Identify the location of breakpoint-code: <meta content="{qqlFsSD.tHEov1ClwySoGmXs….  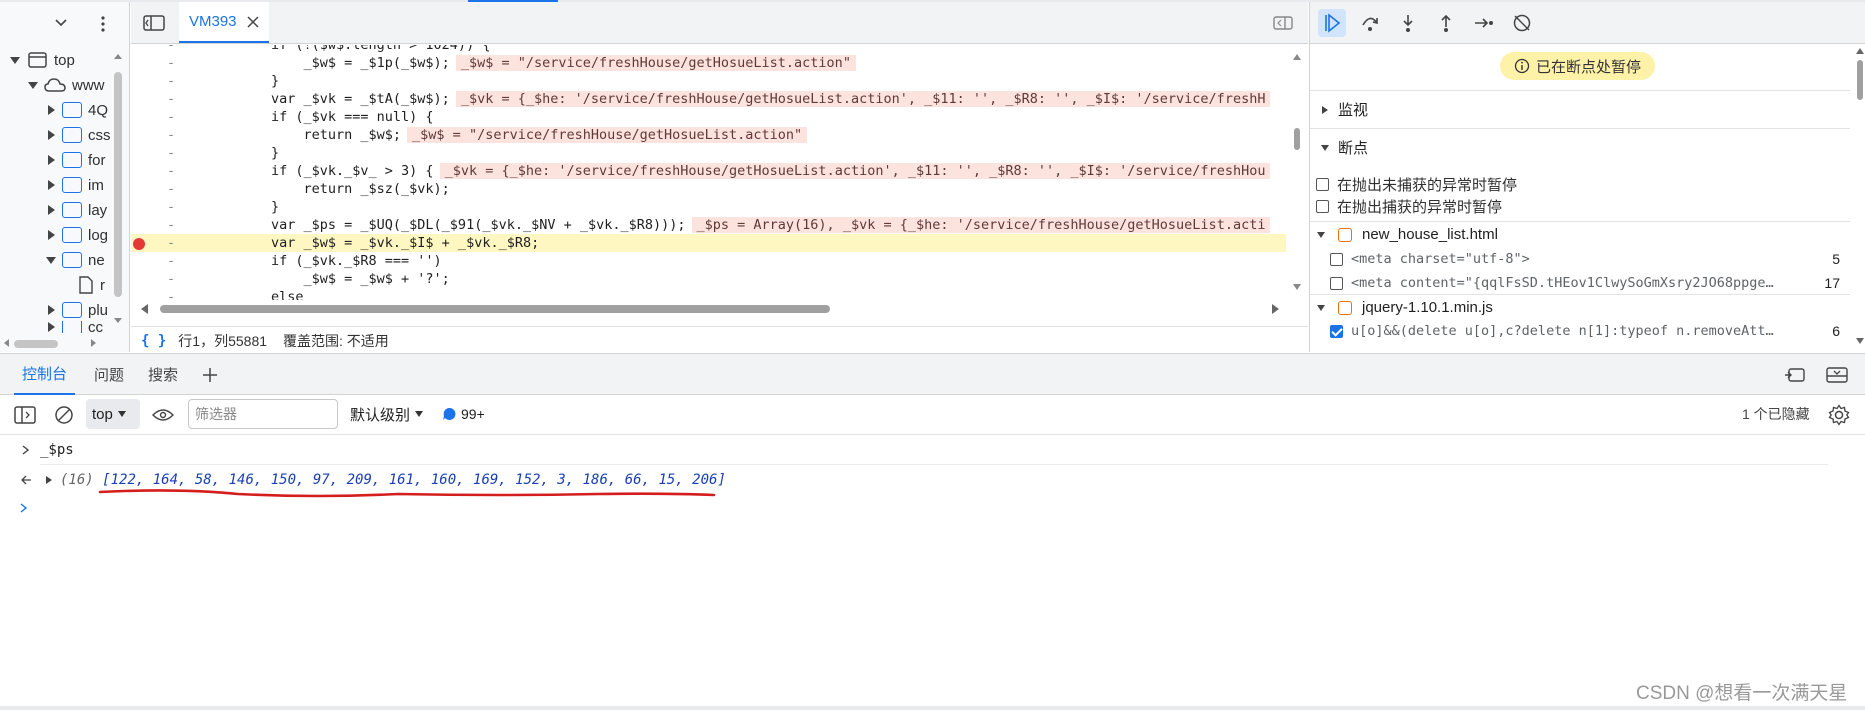
(1566, 283).